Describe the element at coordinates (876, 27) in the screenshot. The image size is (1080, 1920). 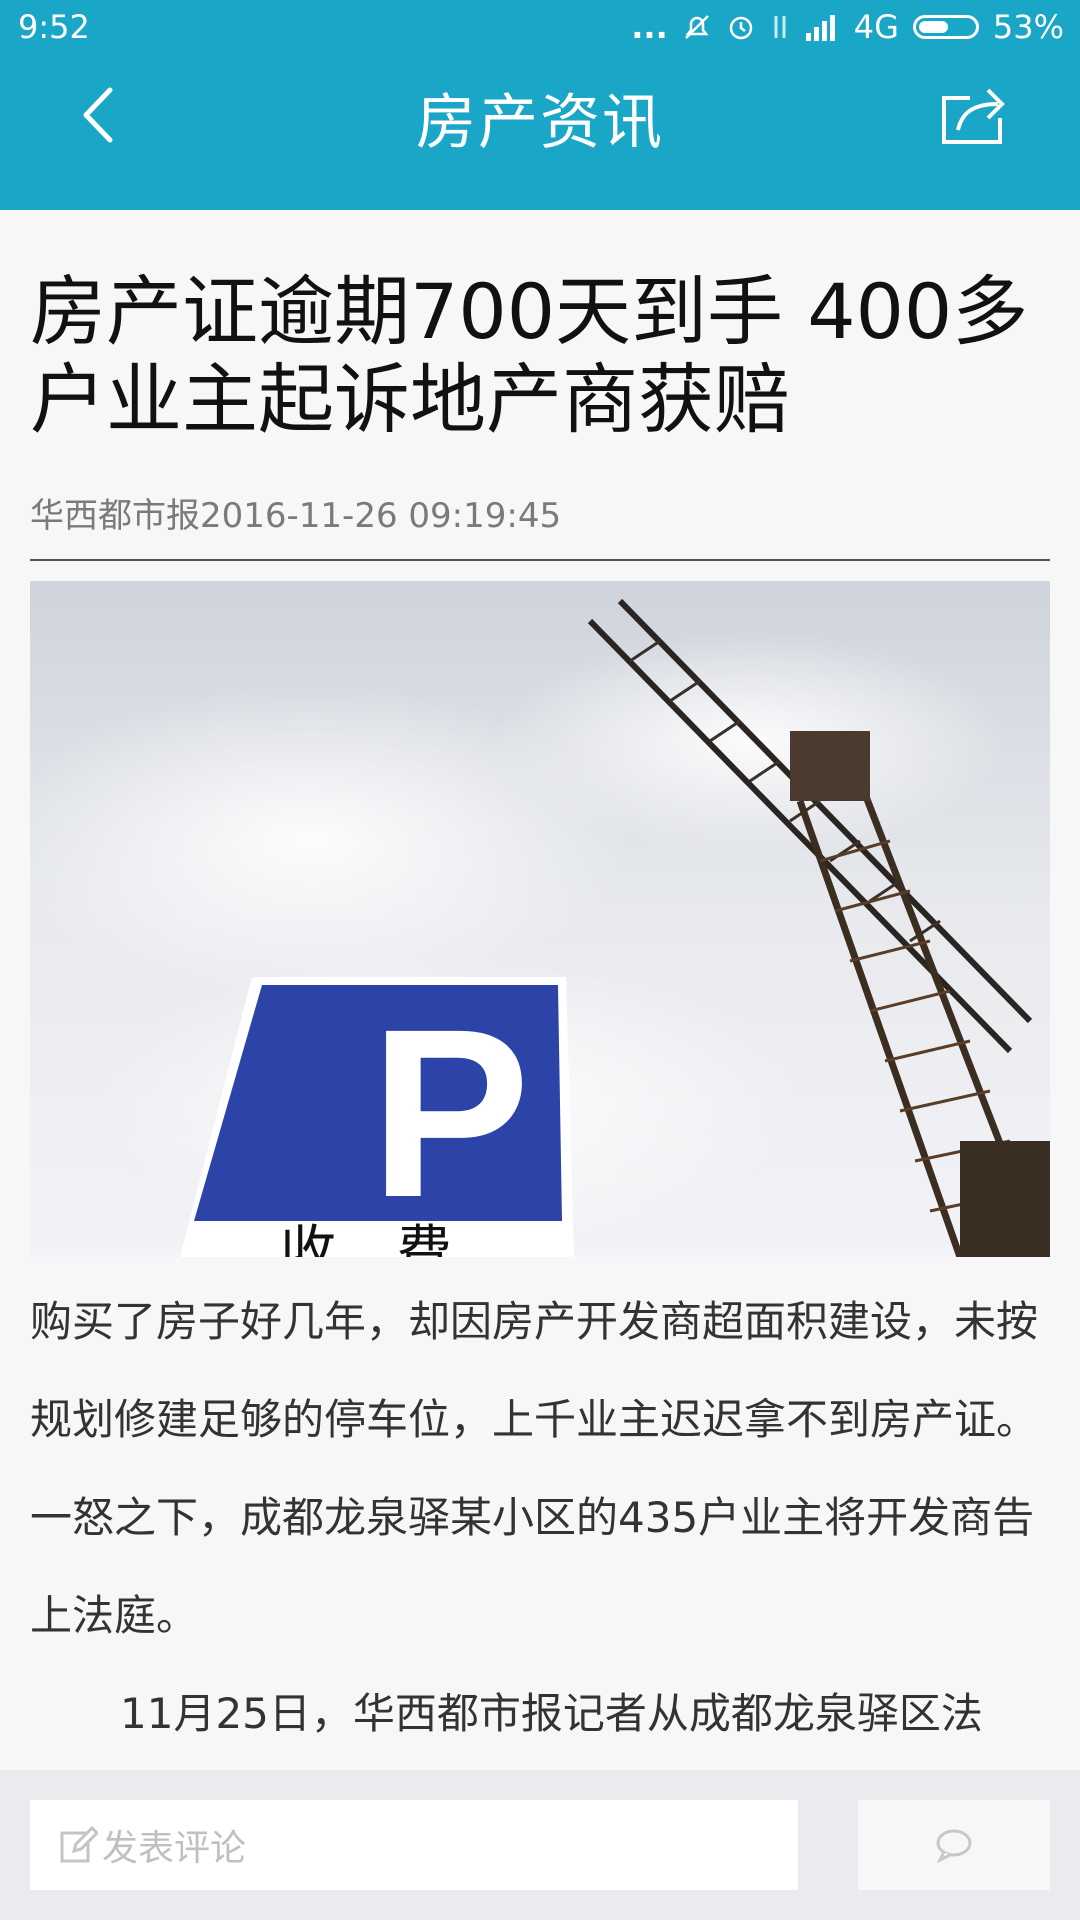
I see `network-type: 4G` at that location.